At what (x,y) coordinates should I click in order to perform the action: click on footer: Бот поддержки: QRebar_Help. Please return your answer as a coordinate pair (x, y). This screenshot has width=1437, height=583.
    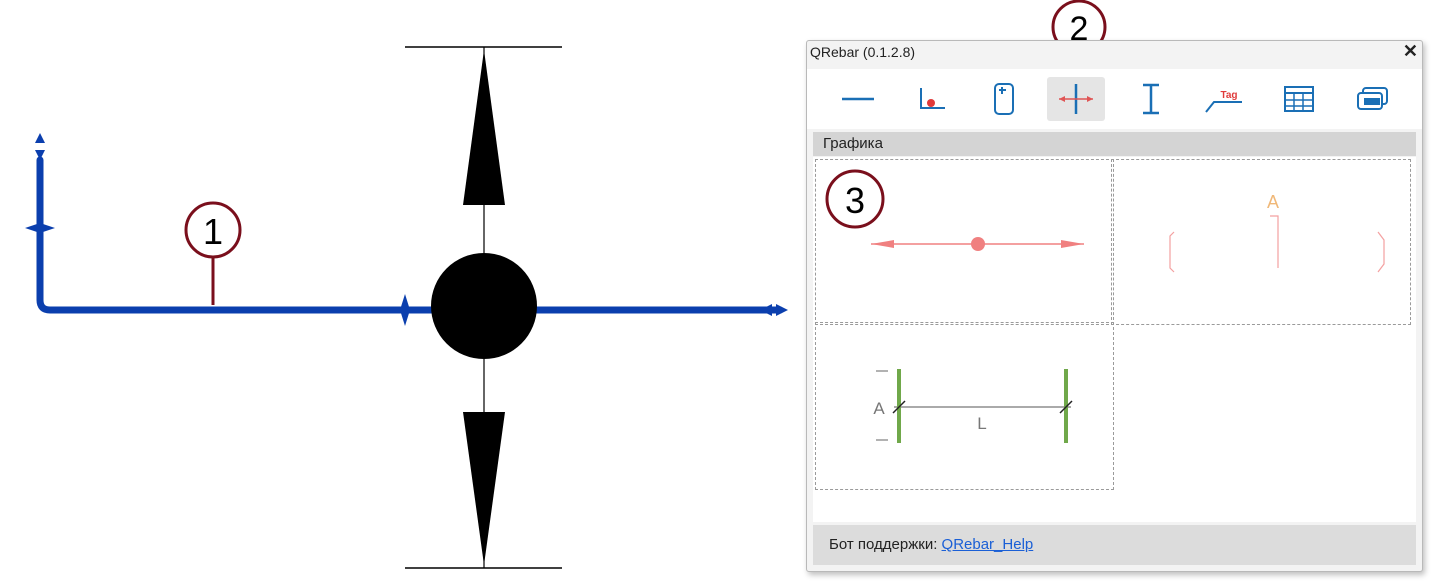
    Looking at the image, I should click on (1114, 545).